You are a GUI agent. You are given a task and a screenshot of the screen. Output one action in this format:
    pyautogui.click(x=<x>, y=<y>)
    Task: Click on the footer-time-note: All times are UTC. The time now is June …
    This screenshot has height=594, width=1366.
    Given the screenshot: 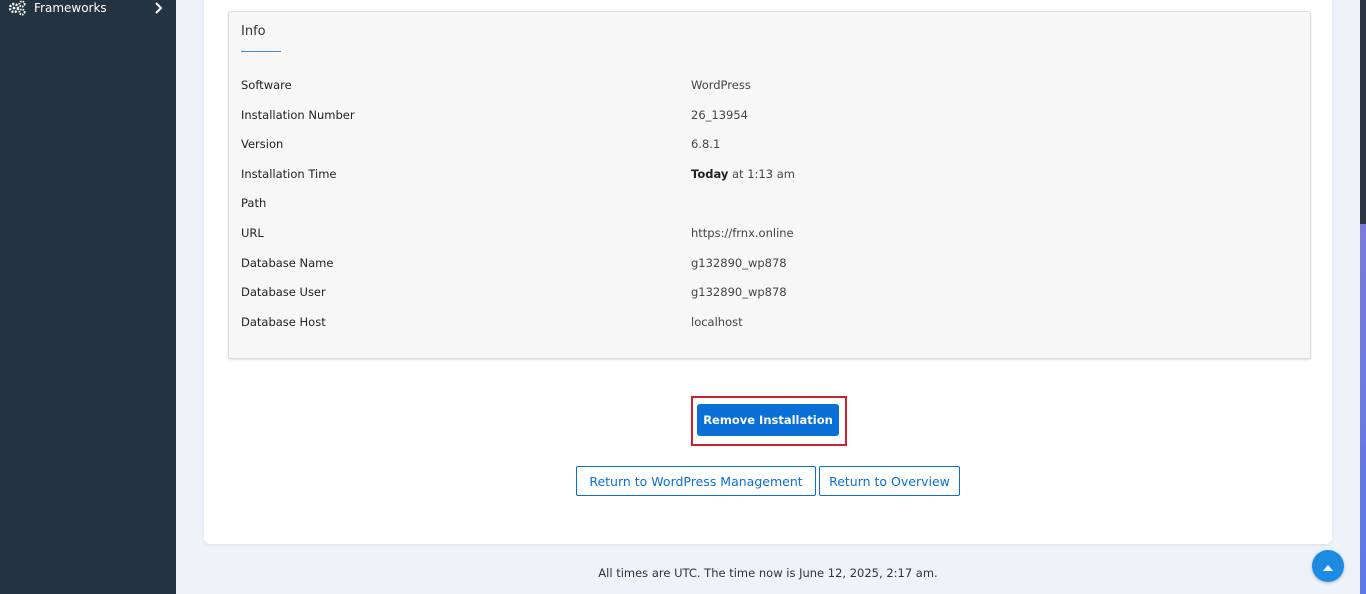 What is the action you would take?
    pyautogui.click(x=768, y=573)
    